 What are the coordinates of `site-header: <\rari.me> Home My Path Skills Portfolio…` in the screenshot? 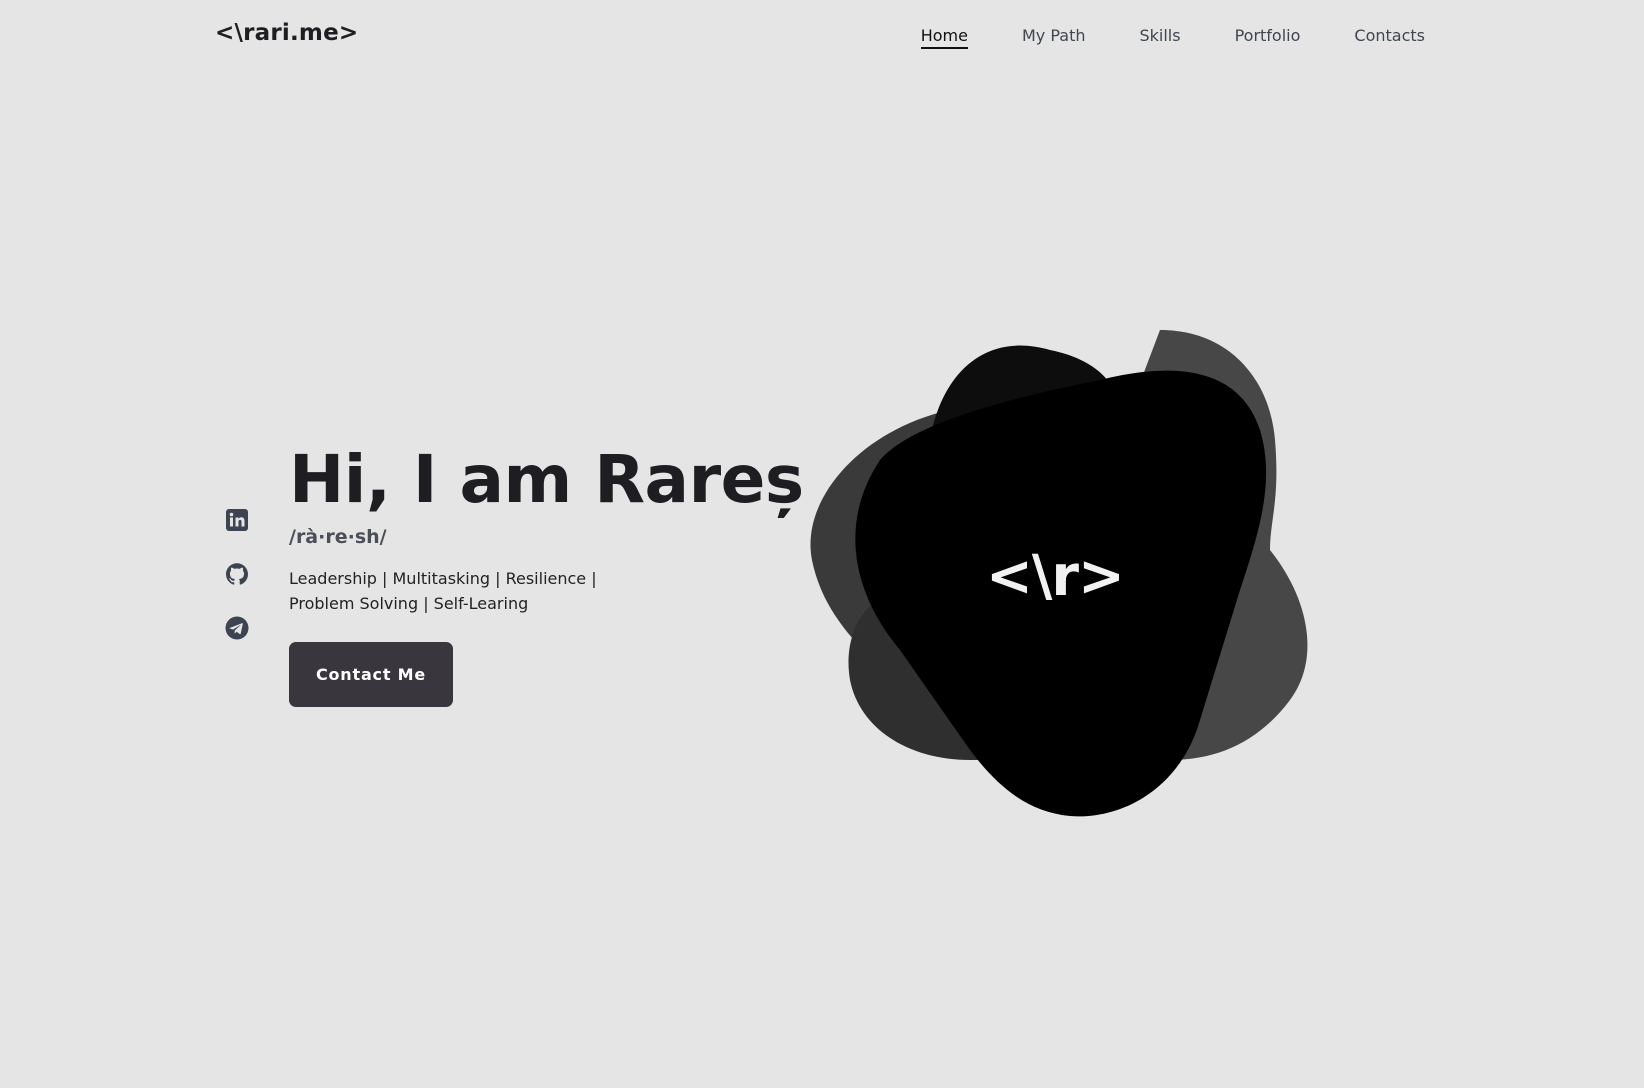 It's located at (822, 37).